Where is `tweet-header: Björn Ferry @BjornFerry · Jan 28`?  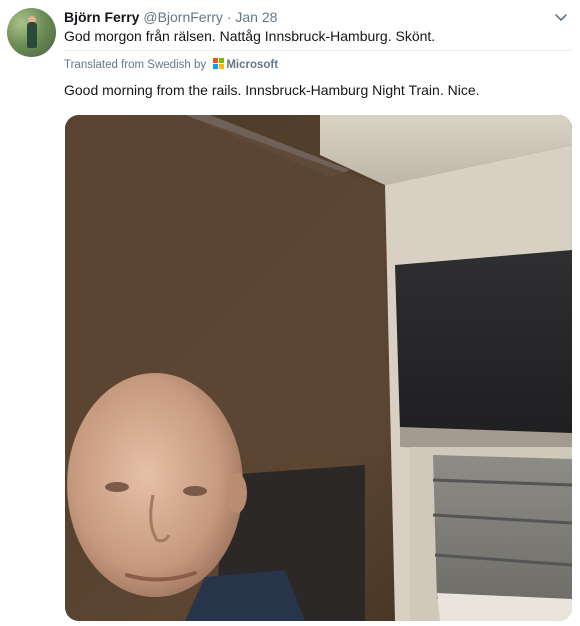
tweet-header: Björn Ferry @BjornFerry · Jan 28 is located at coordinates (170, 17).